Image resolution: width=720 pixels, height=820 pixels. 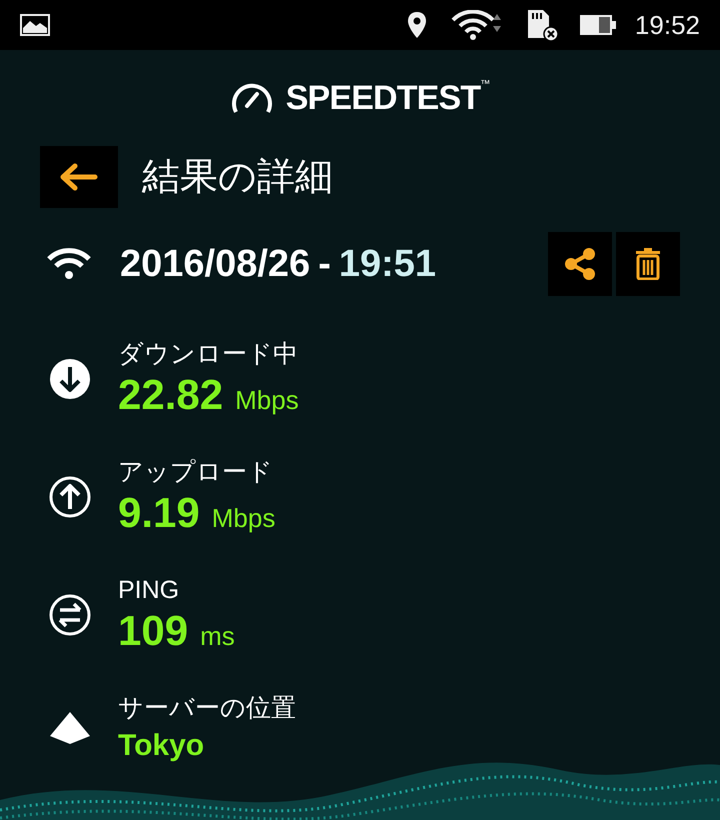 I want to click on metric-label: ダウンロード中, so click(x=208, y=354).